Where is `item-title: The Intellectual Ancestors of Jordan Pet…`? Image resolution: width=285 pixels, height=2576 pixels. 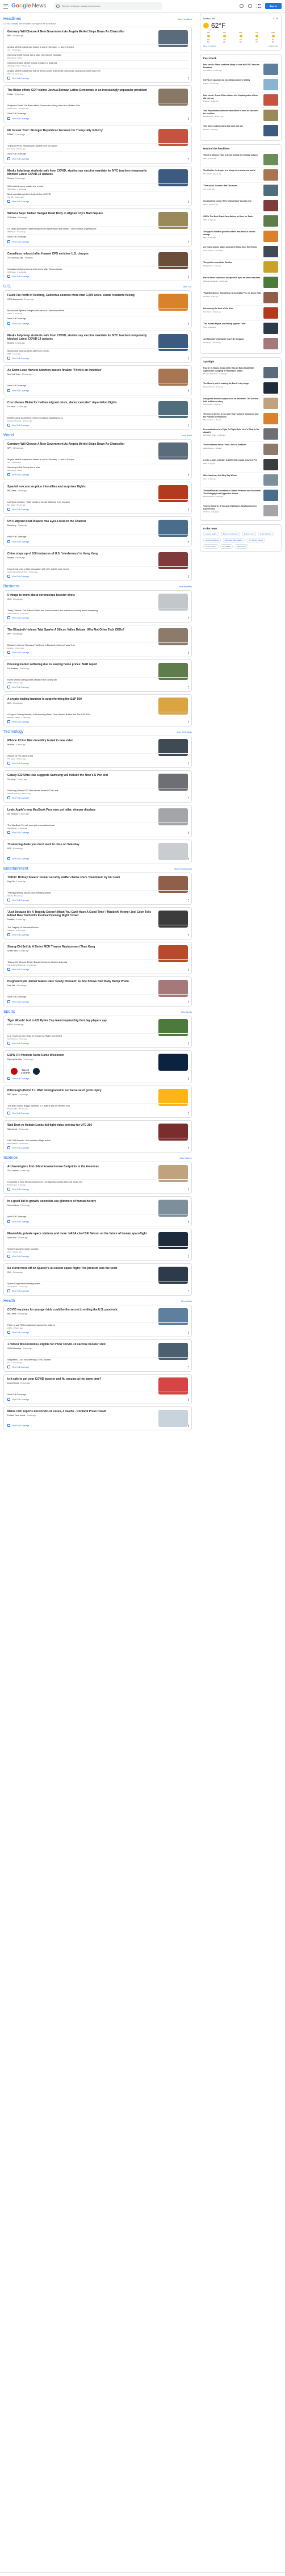
item-title: The Intellectual Ancestors of Jordan Pet… is located at coordinates (232, 493).